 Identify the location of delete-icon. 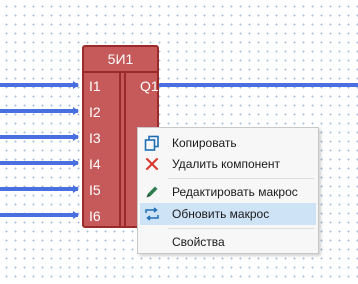
(152, 164).